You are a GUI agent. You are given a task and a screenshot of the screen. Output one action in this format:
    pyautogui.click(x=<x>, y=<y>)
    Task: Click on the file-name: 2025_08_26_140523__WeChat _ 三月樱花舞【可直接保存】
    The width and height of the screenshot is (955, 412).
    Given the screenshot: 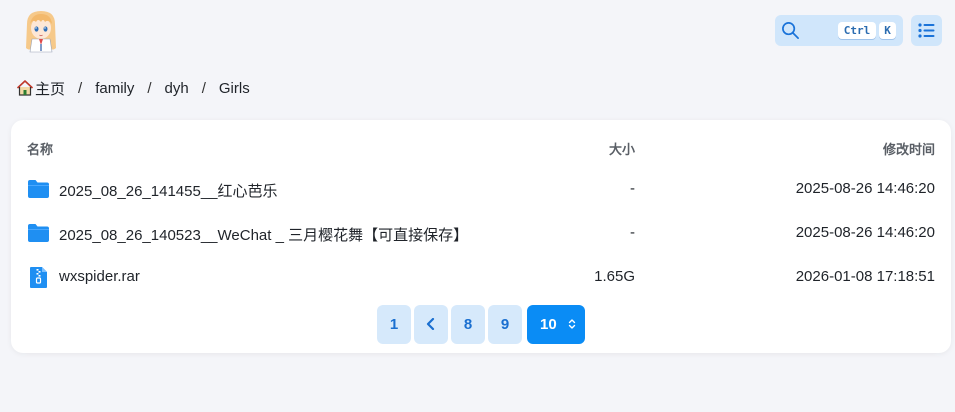 What is the action you would take?
    pyautogui.click(x=264, y=235)
    